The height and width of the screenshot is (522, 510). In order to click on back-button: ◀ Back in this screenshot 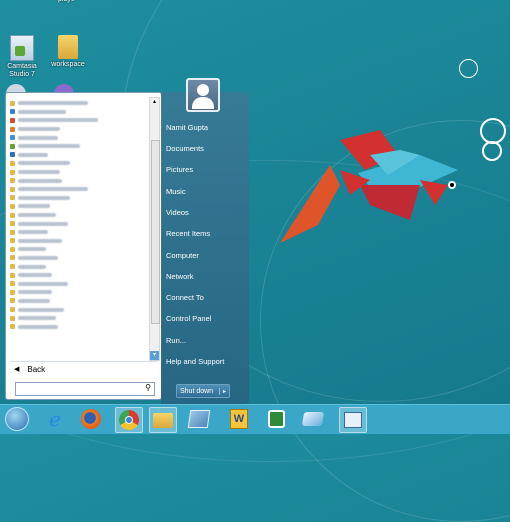, I will do `click(84, 368)`.